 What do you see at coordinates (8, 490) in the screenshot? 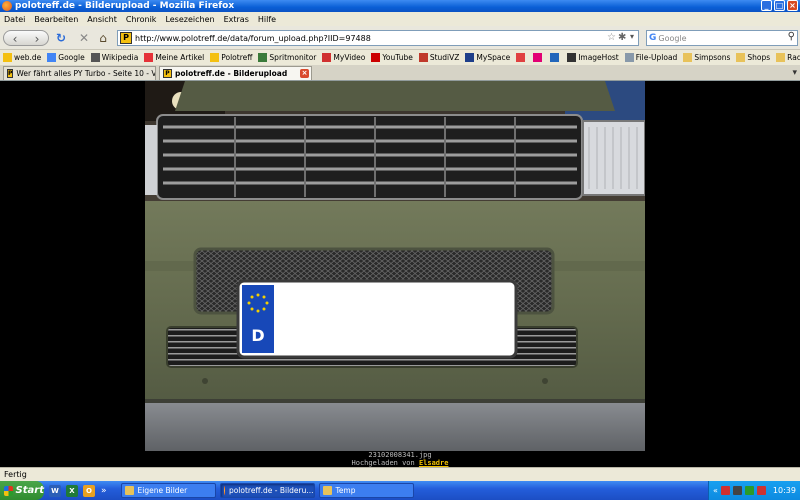
I see `windows-logo-icon` at bounding box center [8, 490].